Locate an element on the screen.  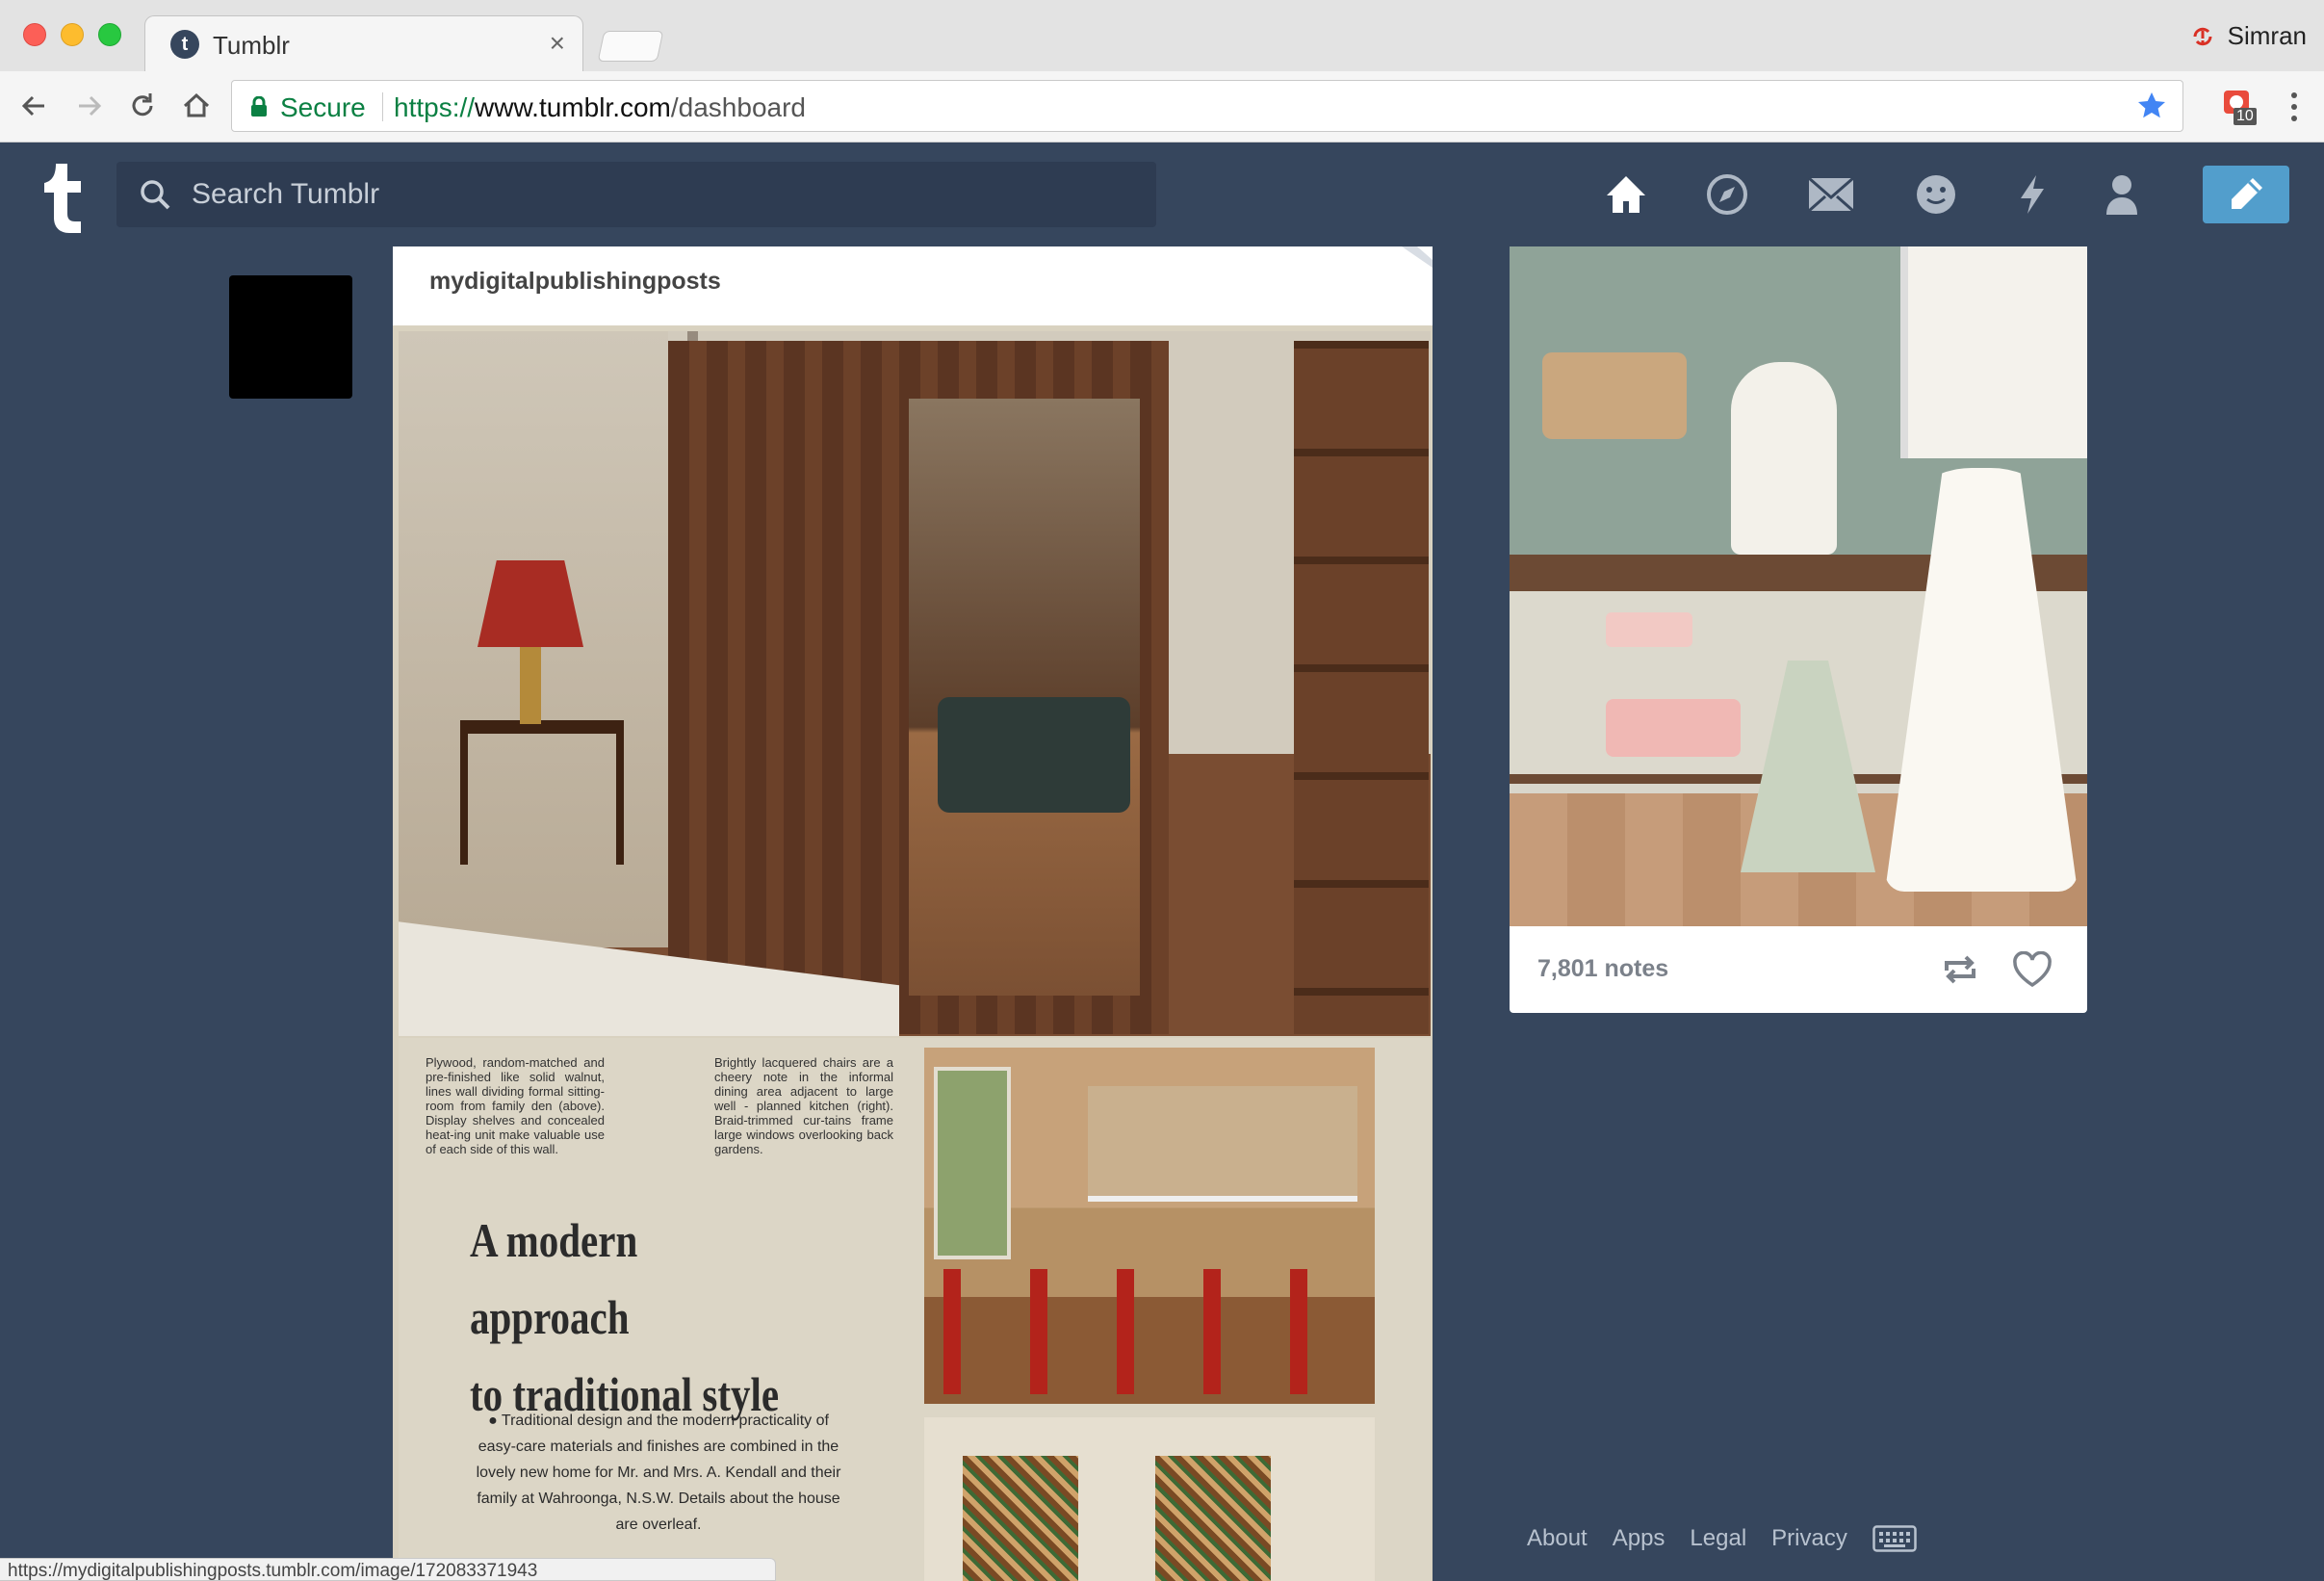
forward-arrow-icon is located at coordinates (88, 106).